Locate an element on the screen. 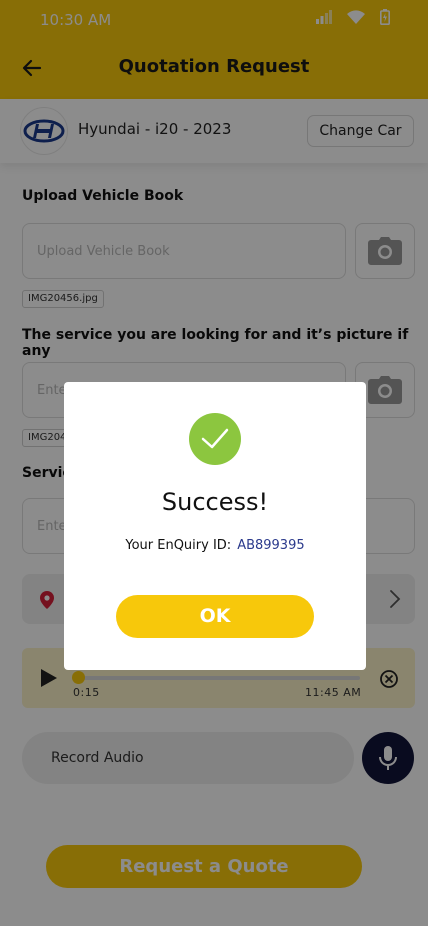 The width and height of the screenshot is (428, 926). enquiry-line: Your EnQuiry ID: AB899395 is located at coordinates (215, 545).